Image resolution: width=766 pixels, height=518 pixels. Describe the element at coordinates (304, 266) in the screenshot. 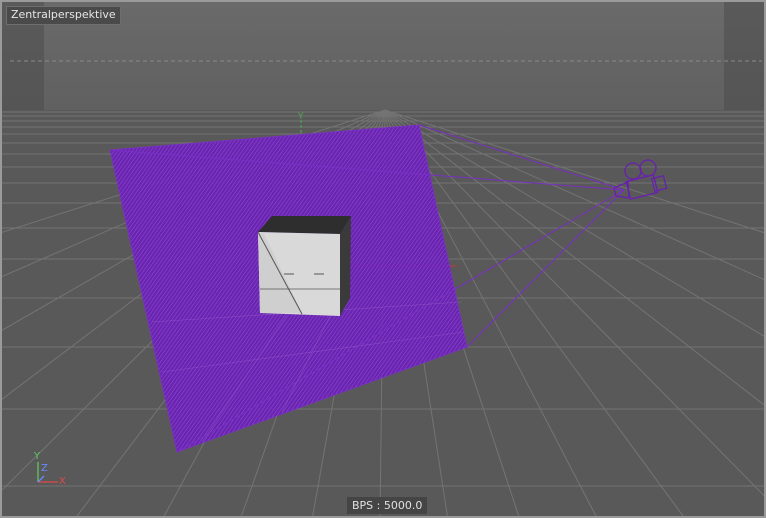

I see `cube-object` at that location.